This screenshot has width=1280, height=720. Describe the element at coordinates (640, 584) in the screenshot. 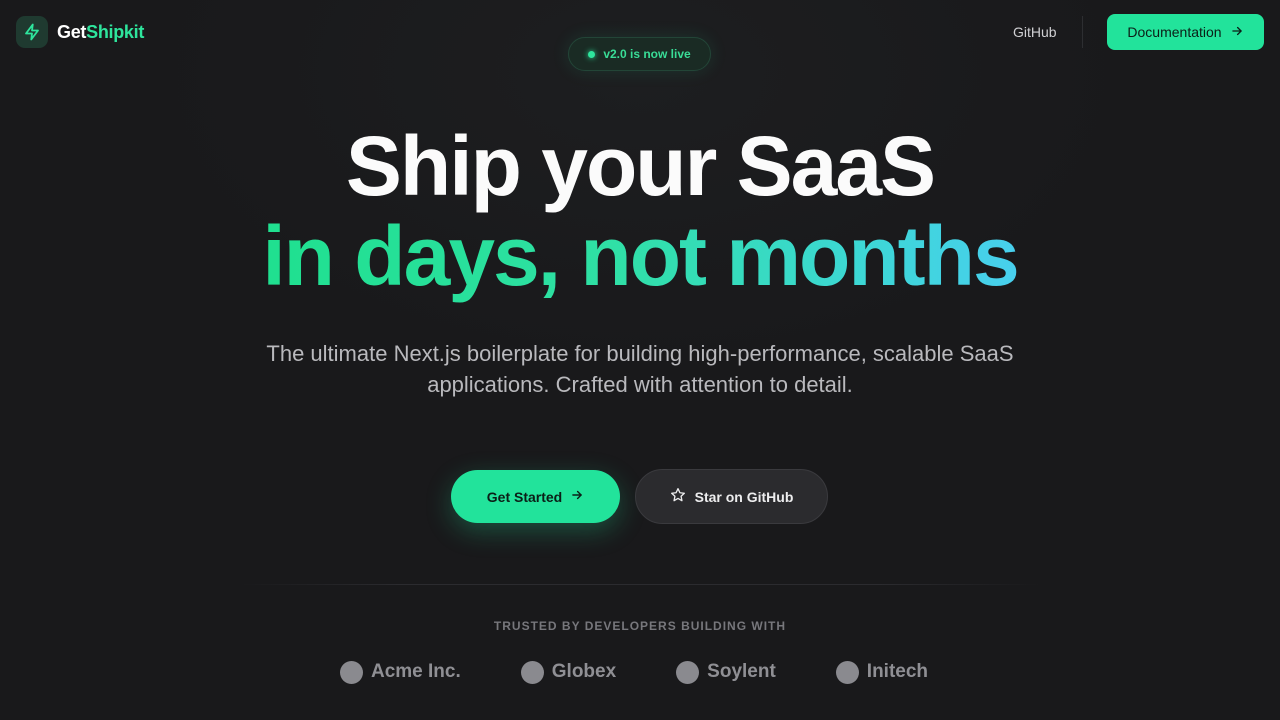

I see `section-divider` at that location.